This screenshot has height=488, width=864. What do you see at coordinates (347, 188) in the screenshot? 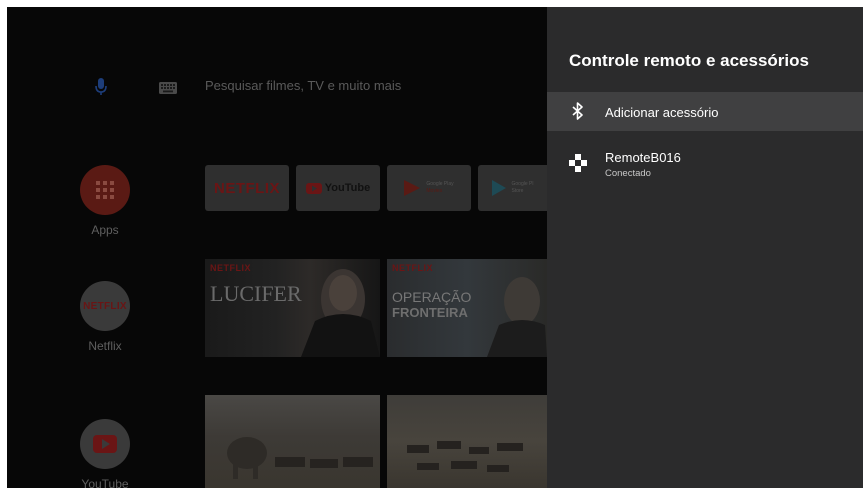
I see `tile-youtube-label: YouTube` at bounding box center [347, 188].